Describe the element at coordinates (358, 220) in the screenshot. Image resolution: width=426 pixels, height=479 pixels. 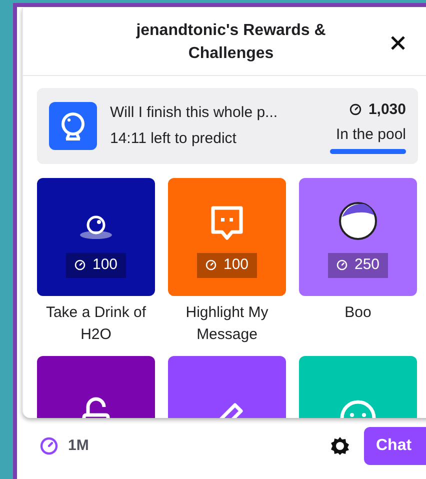
I see `emote-icon` at that location.